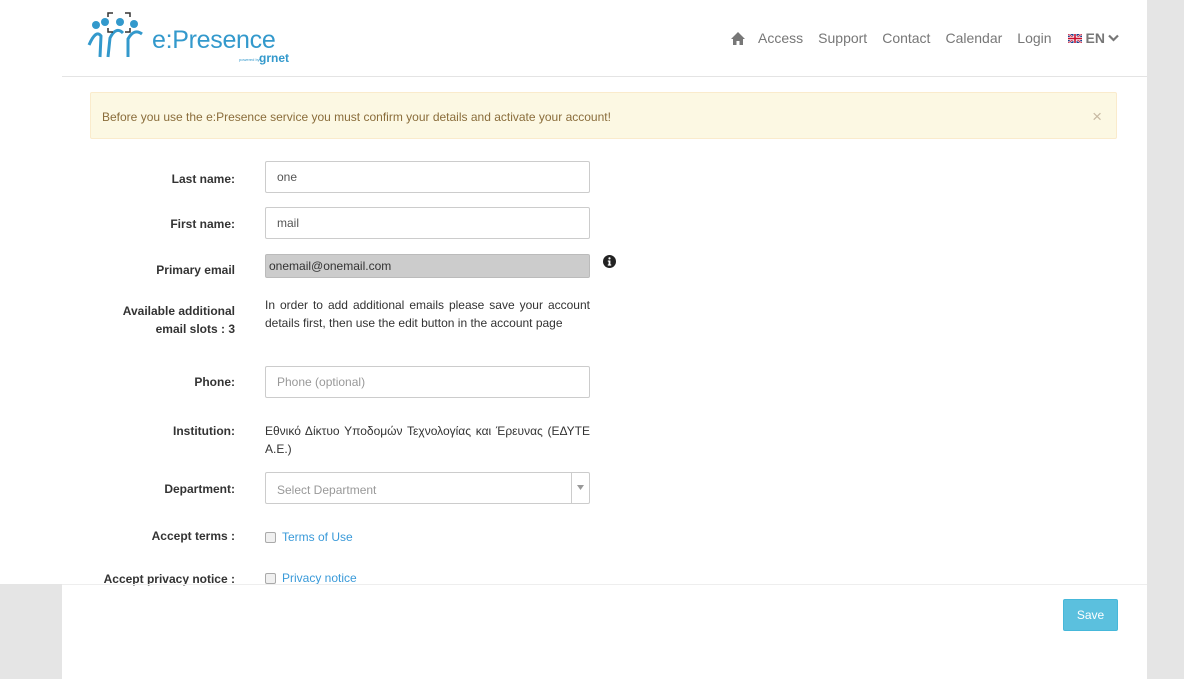 The width and height of the screenshot is (1184, 679). Describe the element at coordinates (115, 35) in the screenshot. I see `logo-figures-icon` at that location.